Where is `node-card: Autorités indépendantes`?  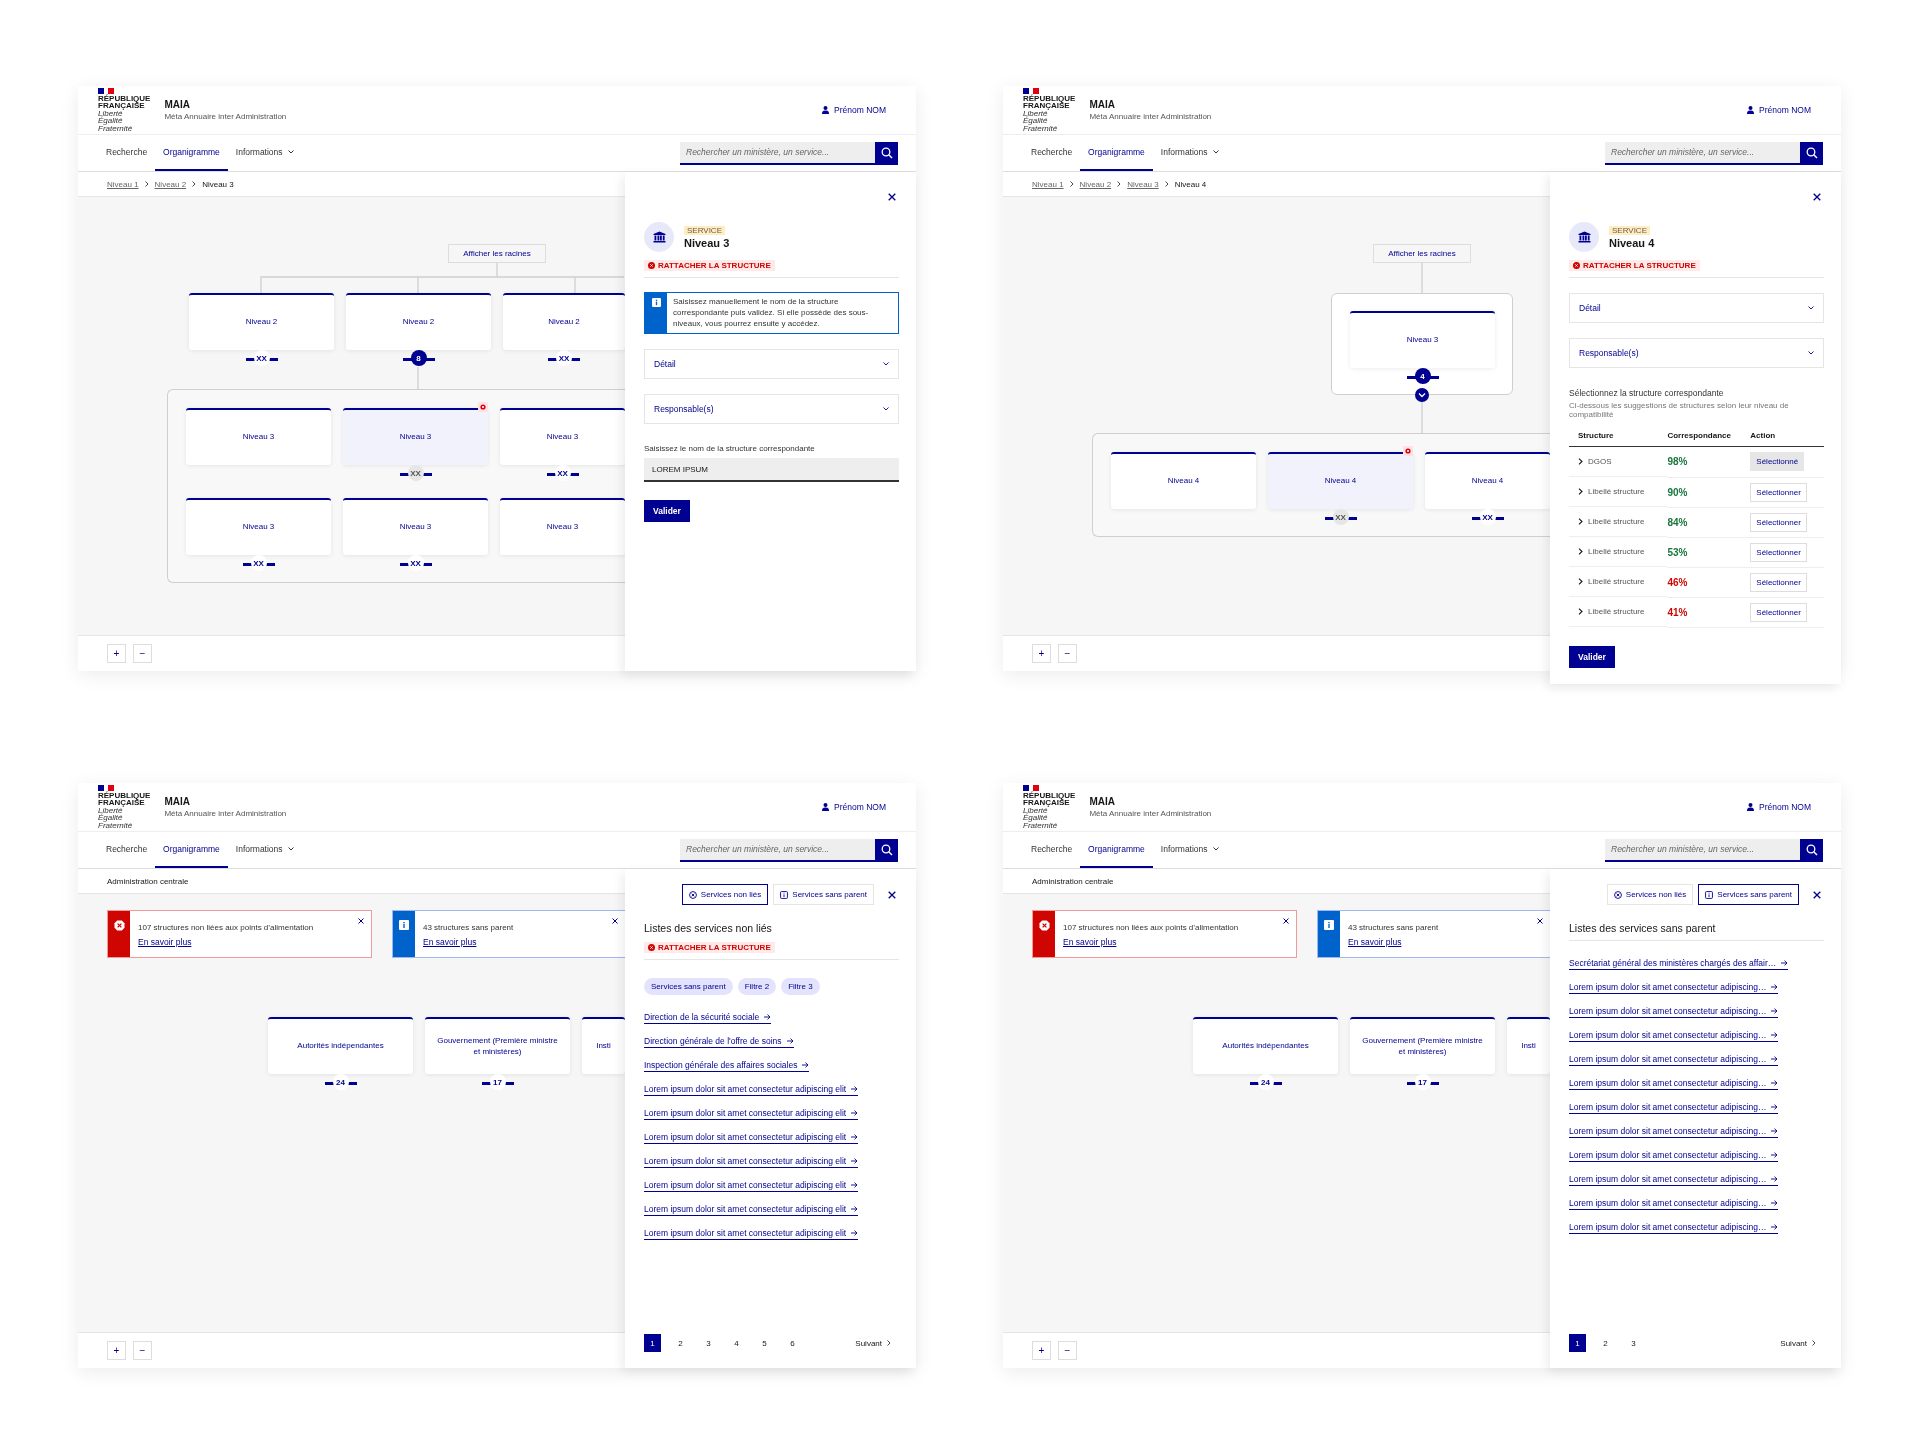
node-card: Autorités indépendantes is located at coordinates (340, 1045).